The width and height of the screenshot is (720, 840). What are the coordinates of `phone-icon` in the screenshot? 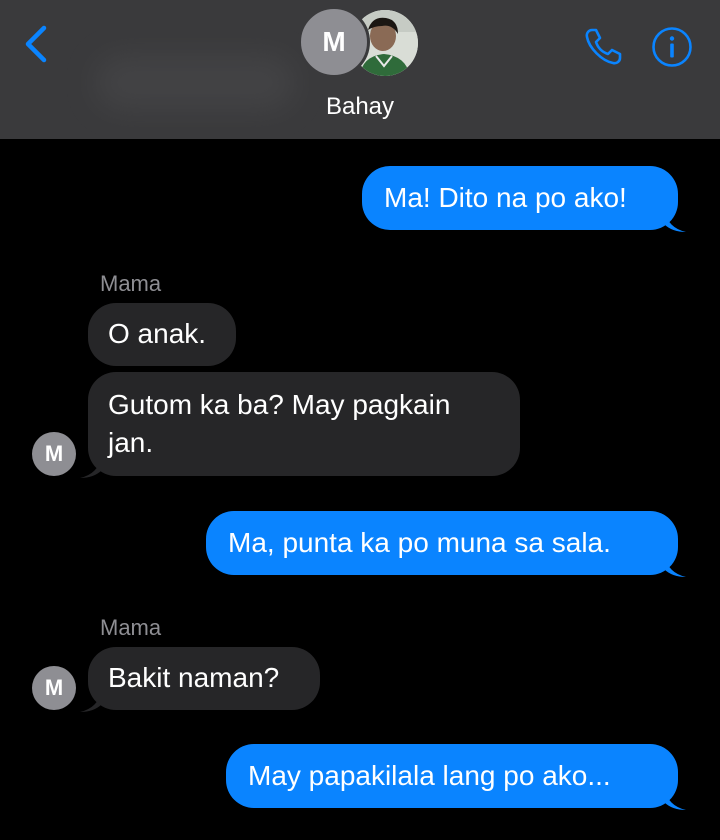 It's located at (603, 46).